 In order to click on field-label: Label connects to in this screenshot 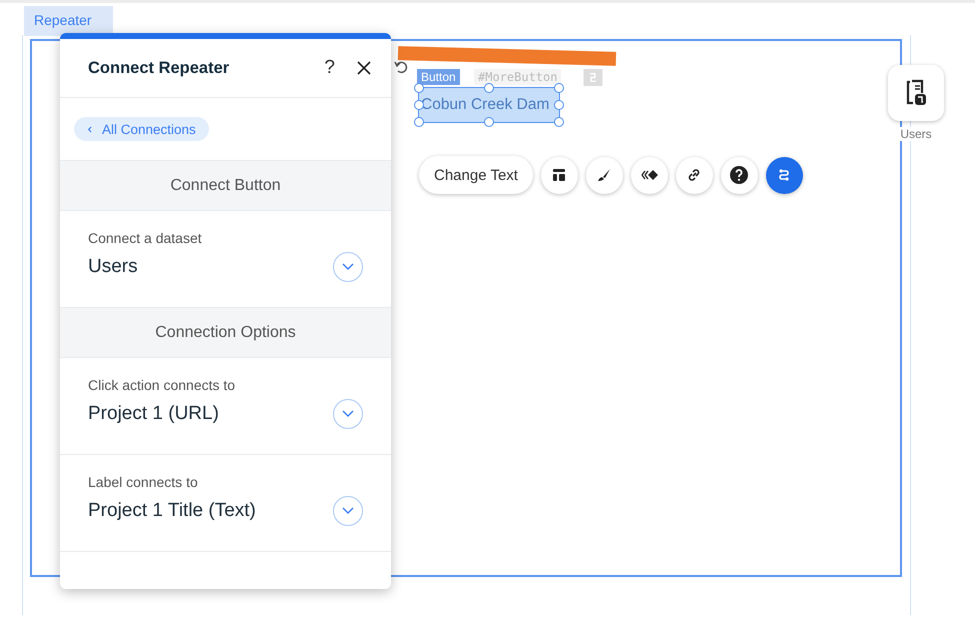, I will do `click(143, 482)`.